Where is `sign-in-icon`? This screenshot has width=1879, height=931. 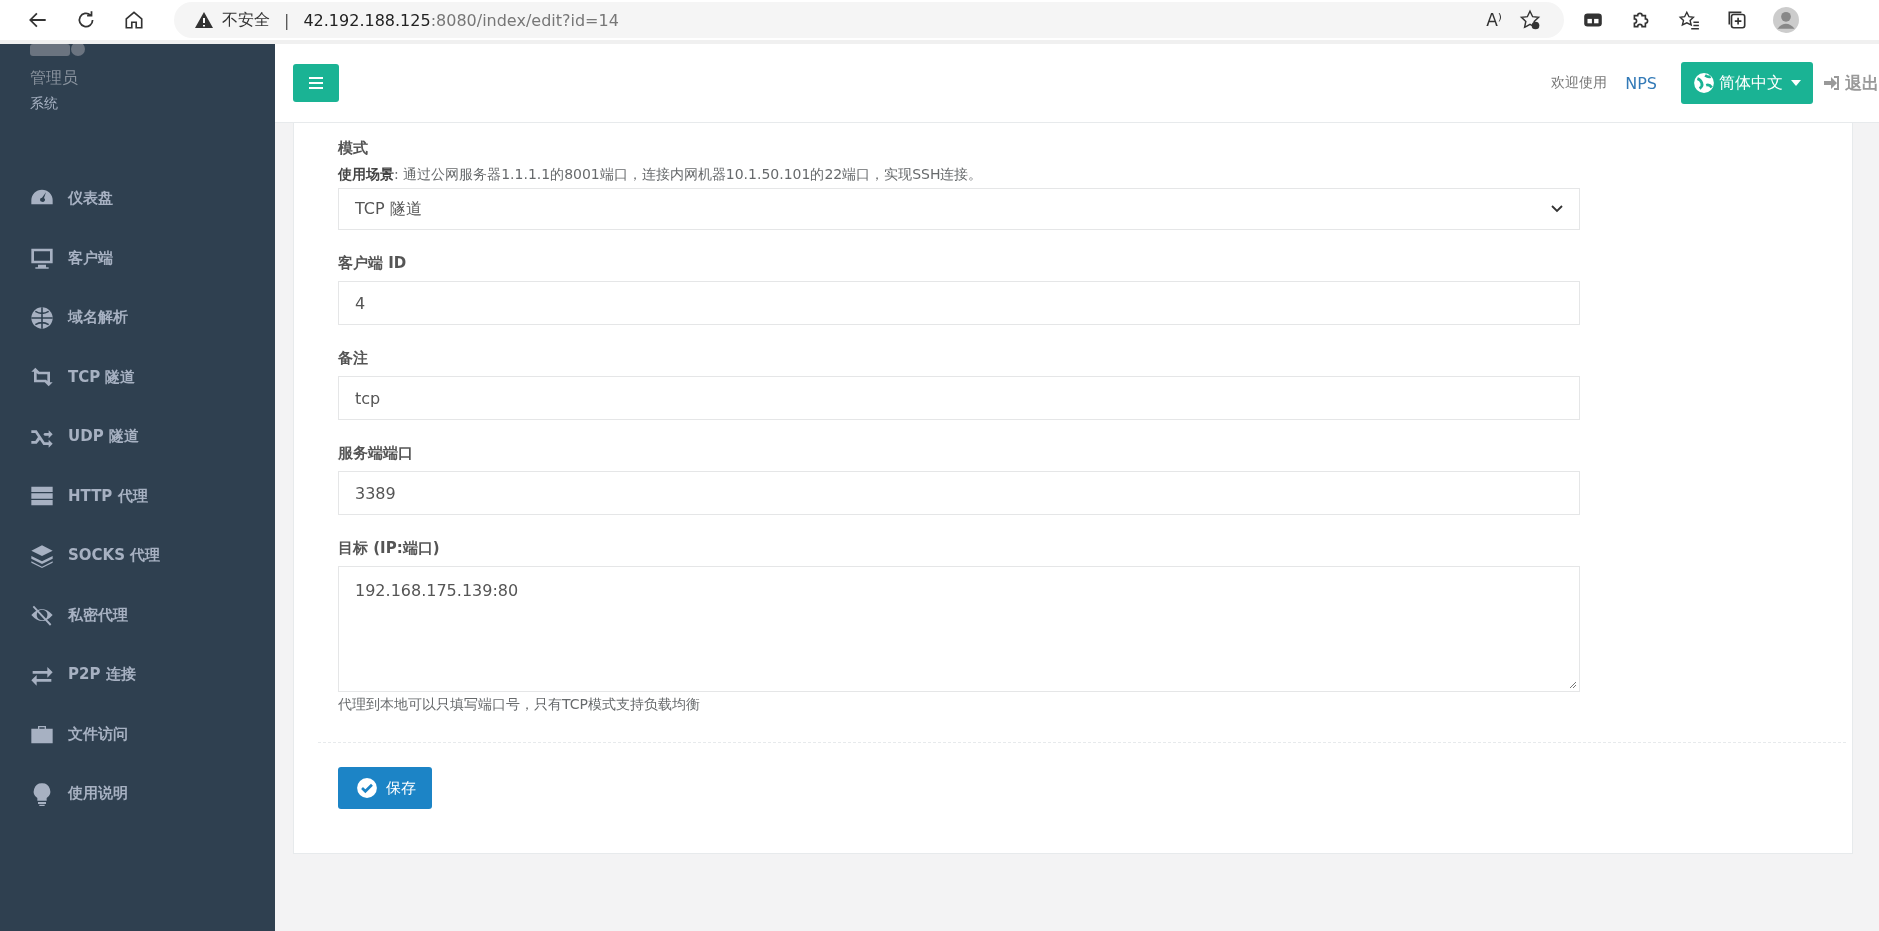 sign-in-icon is located at coordinates (1832, 83).